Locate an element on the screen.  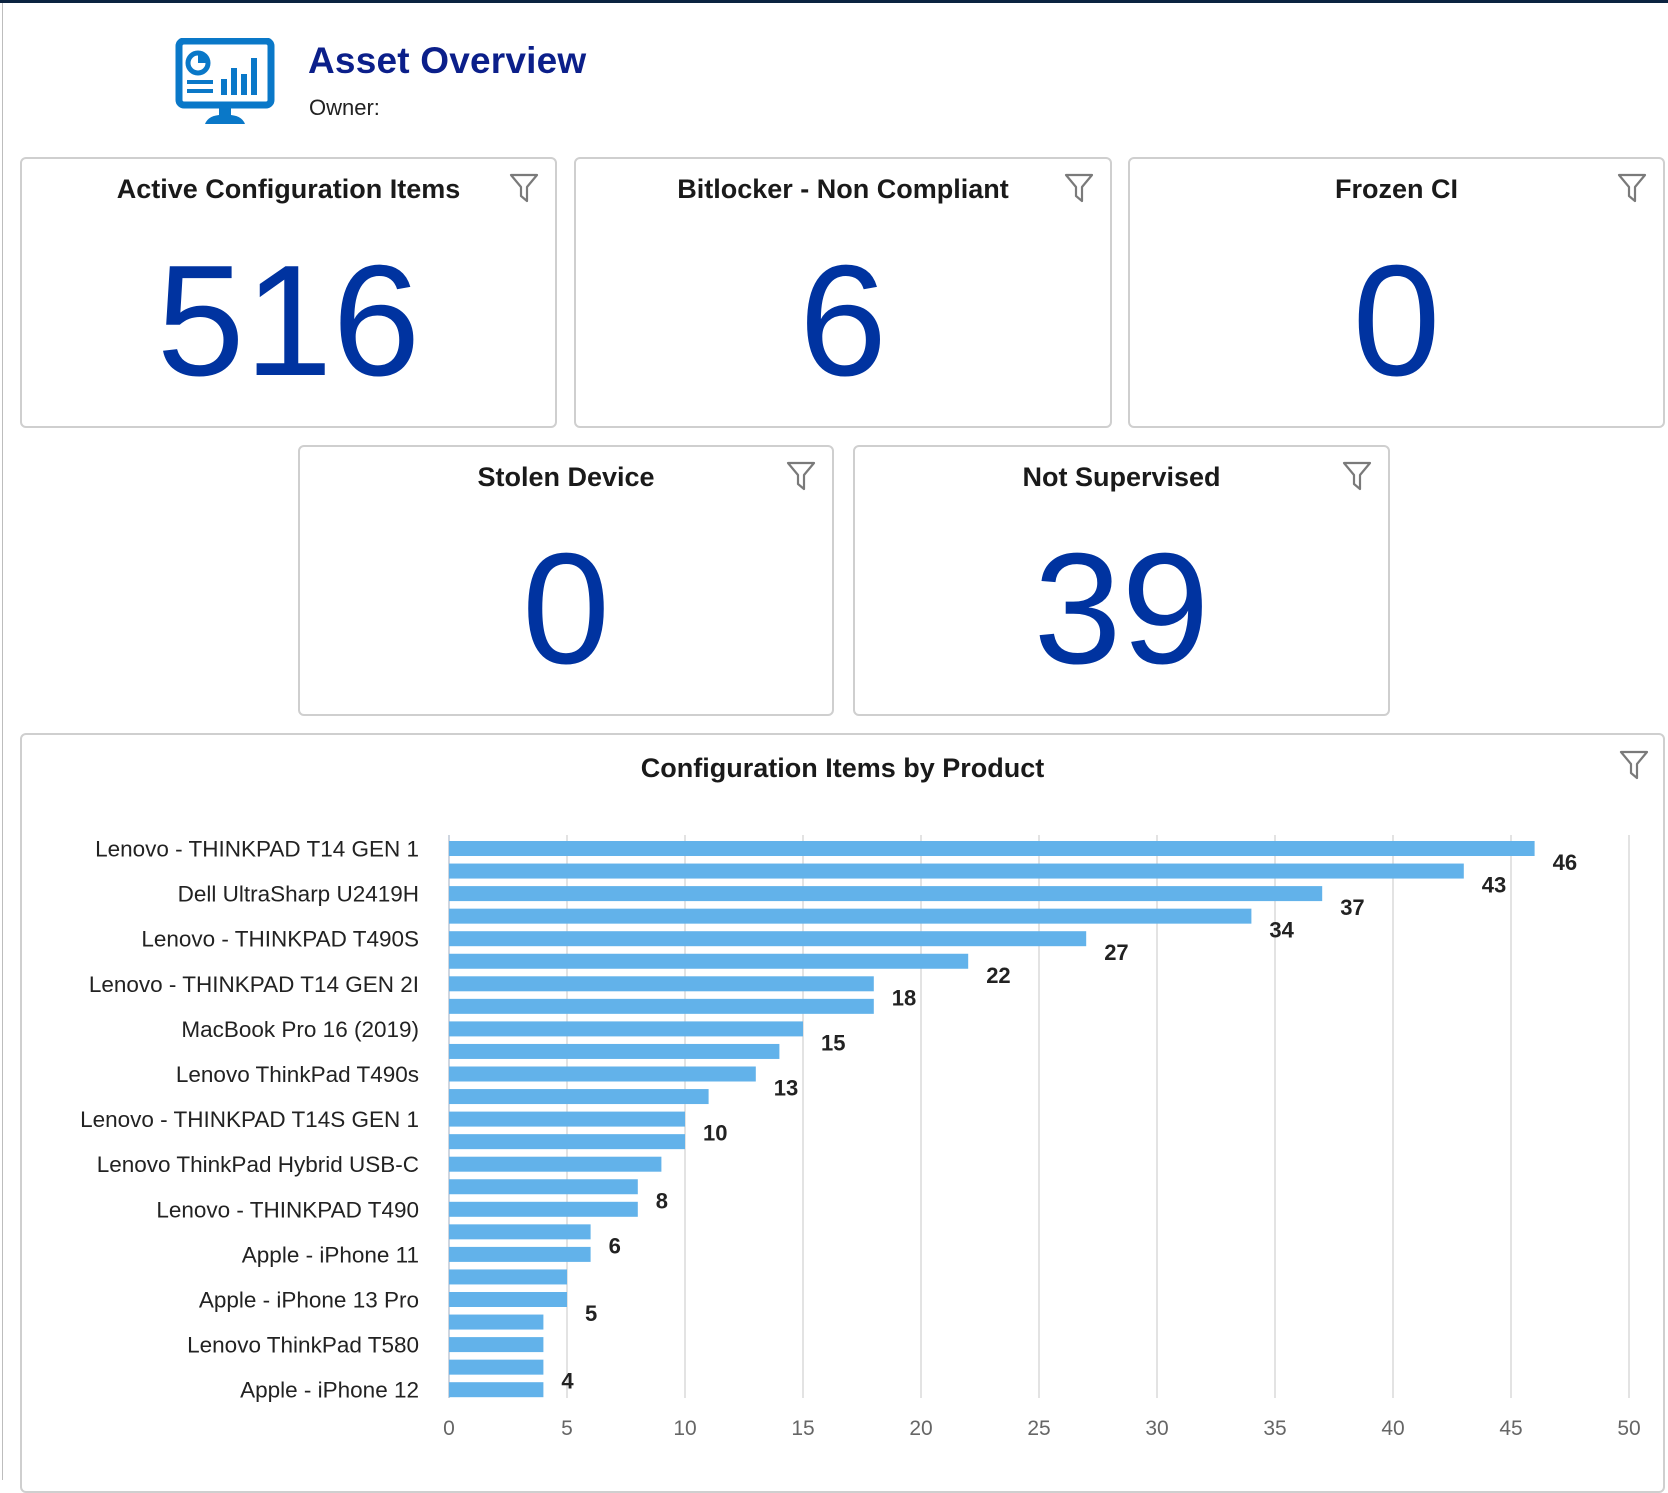
kpi-value: 39 is located at coordinates (1121, 609).